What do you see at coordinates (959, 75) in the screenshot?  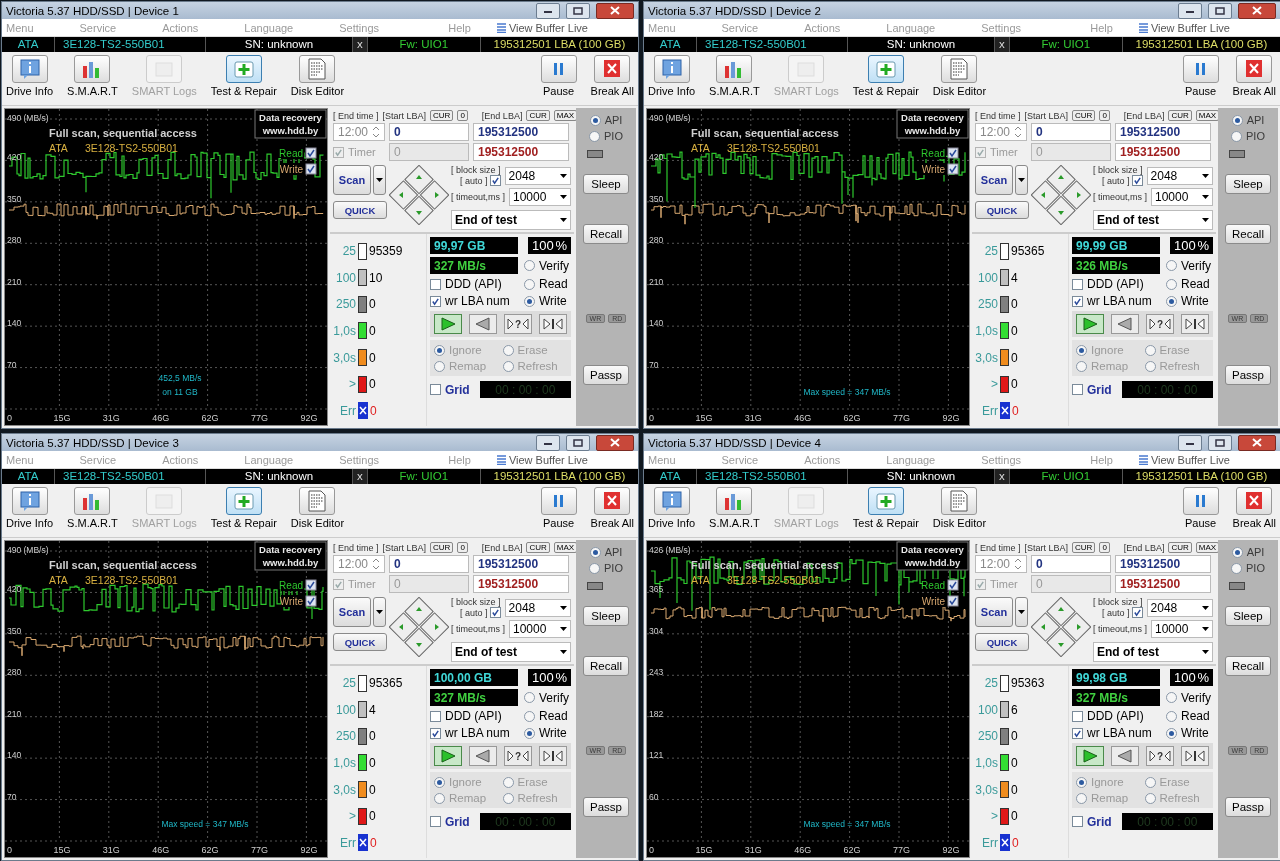 I see `toolbar-button: Disk Editor` at bounding box center [959, 75].